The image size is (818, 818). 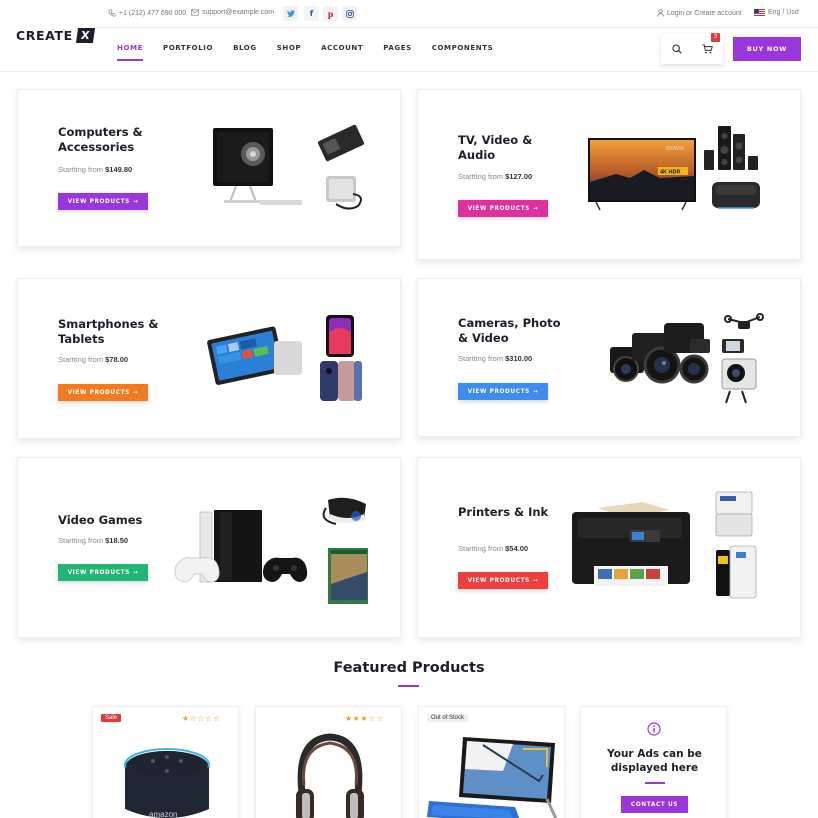 I want to click on category-title: Video Games, so click(x=100, y=520).